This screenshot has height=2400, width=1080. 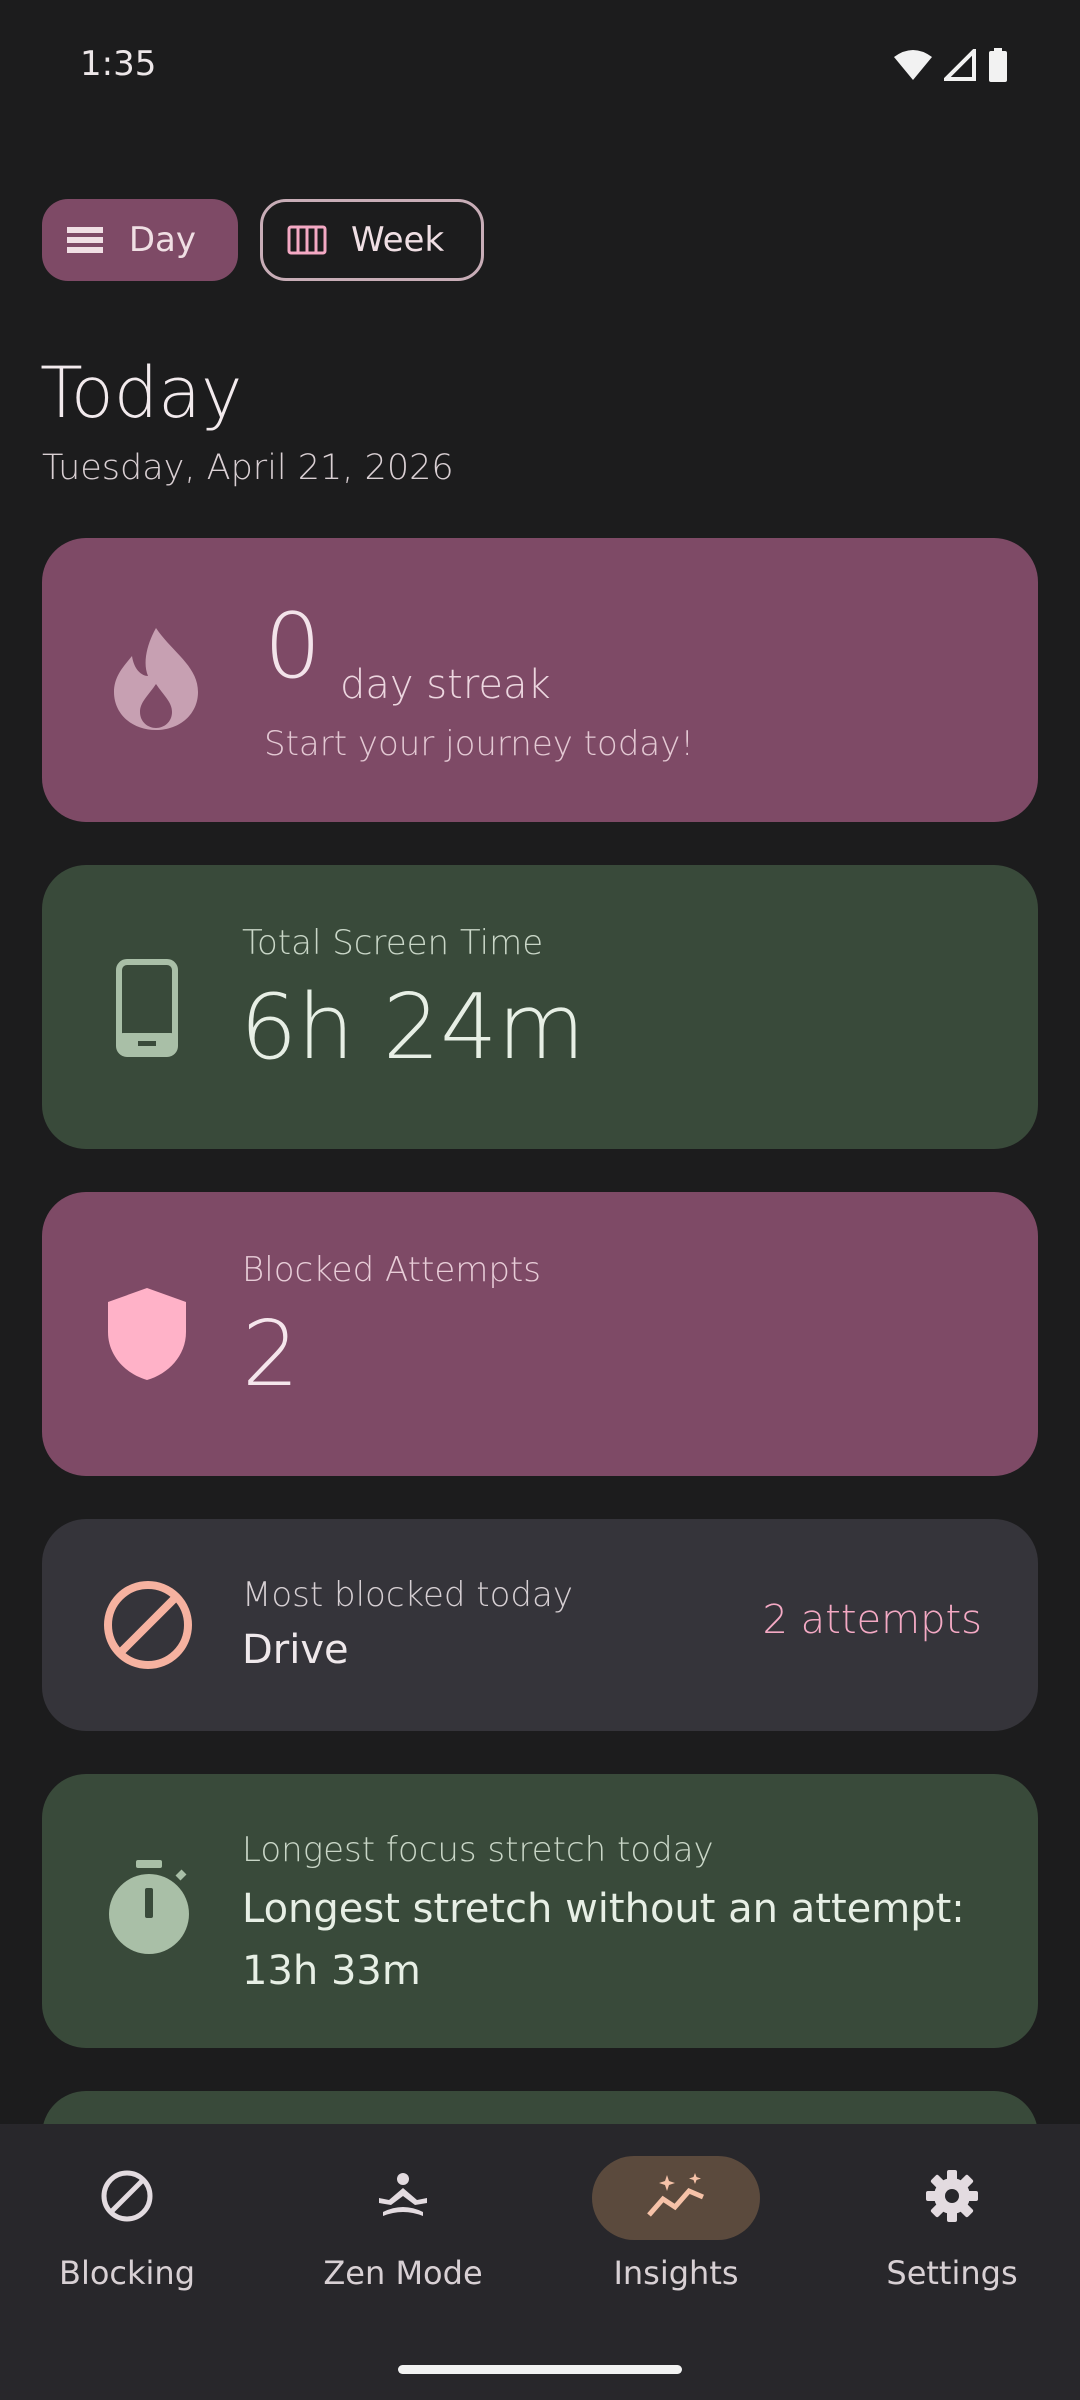 What do you see at coordinates (998, 65) in the screenshot?
I see `battery-icon` at bounding box center [998, 65].